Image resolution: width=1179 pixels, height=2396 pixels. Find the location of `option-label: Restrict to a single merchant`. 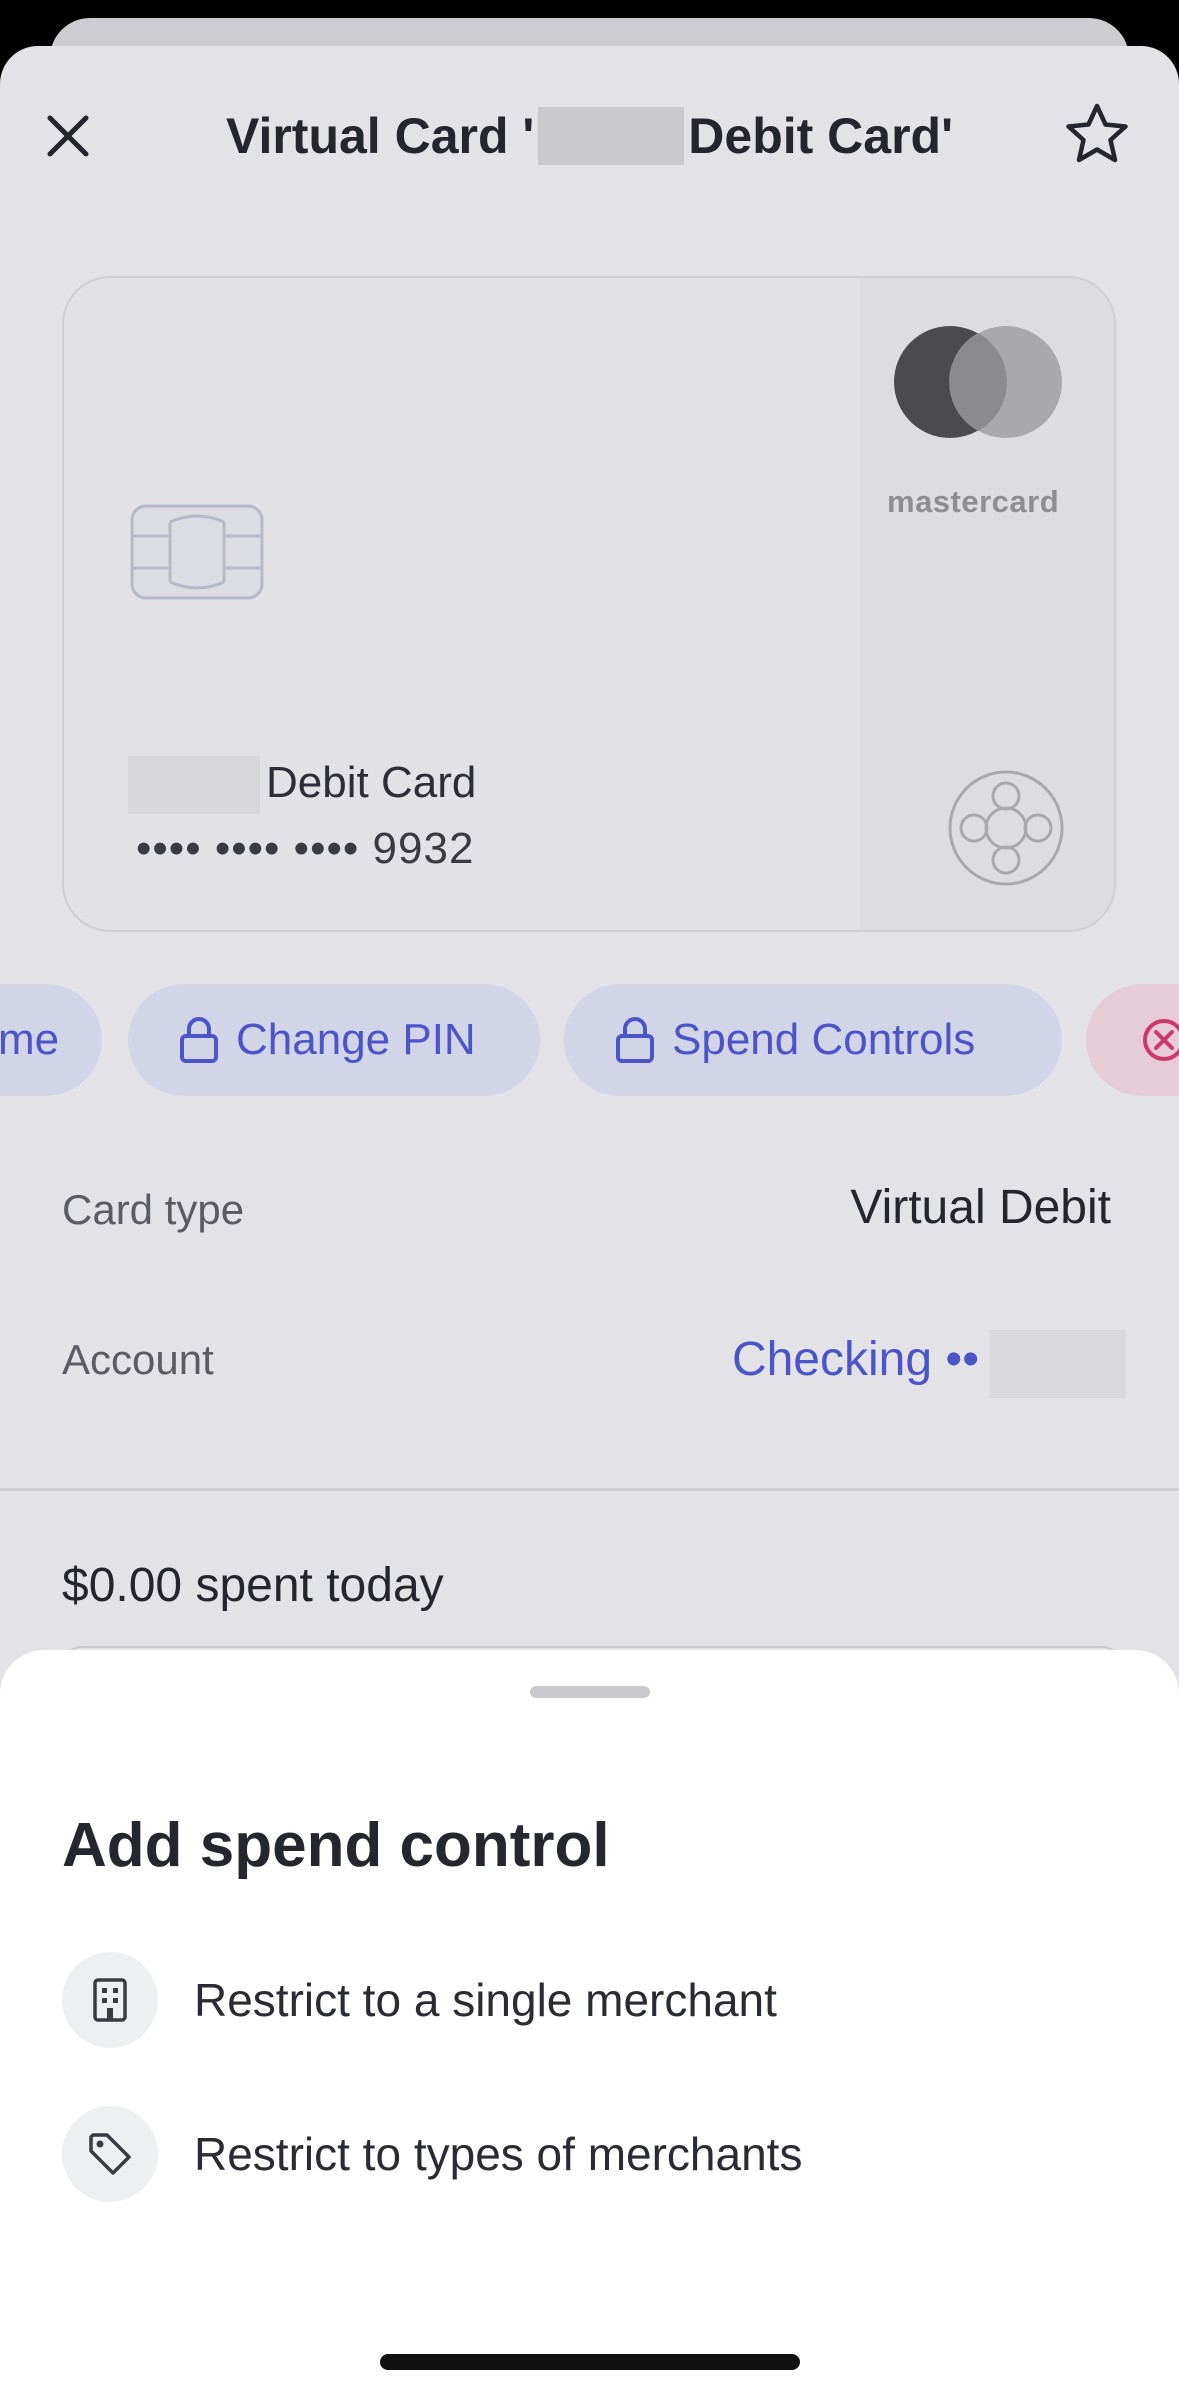

option-label: Restrict to a single merchant is located at coordinates (485, 2000).